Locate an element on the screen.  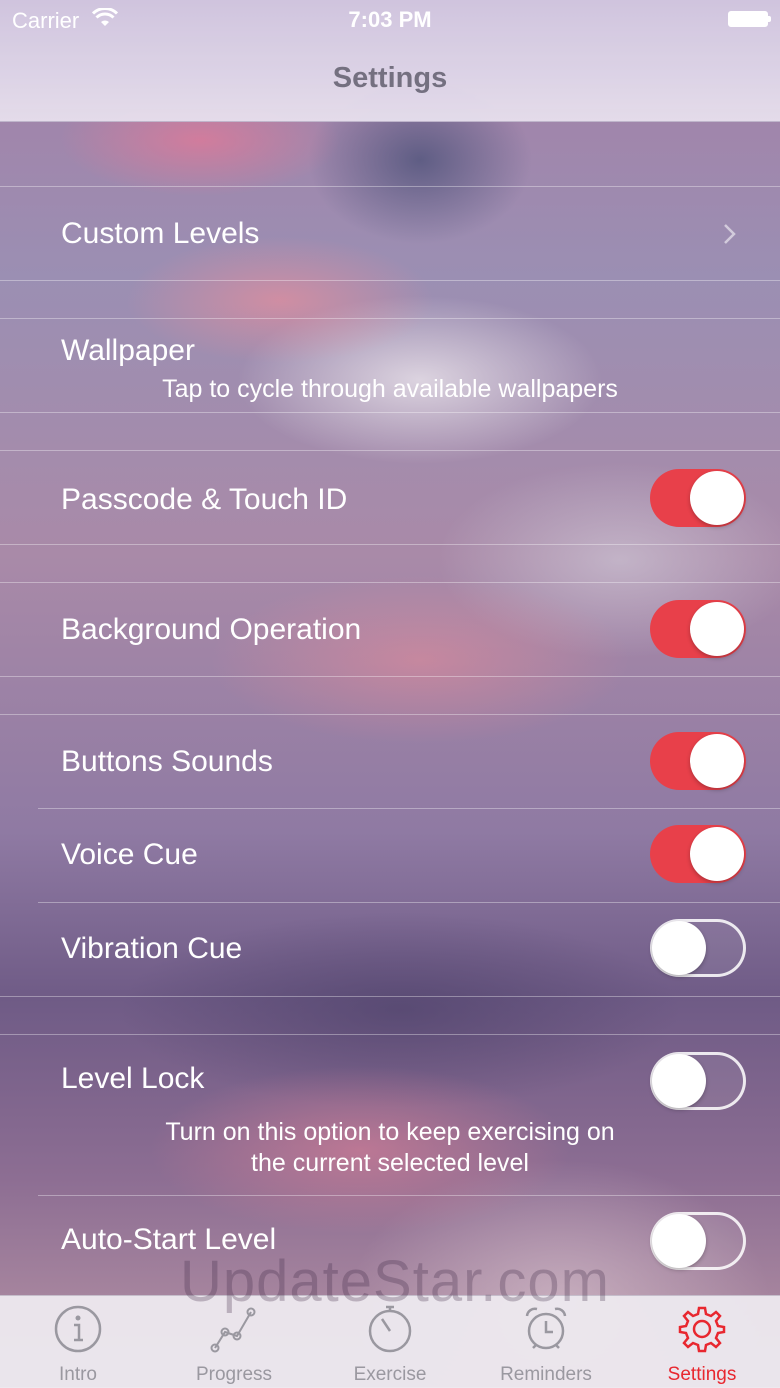
gear-icon is located at coordinates (702, 1329).